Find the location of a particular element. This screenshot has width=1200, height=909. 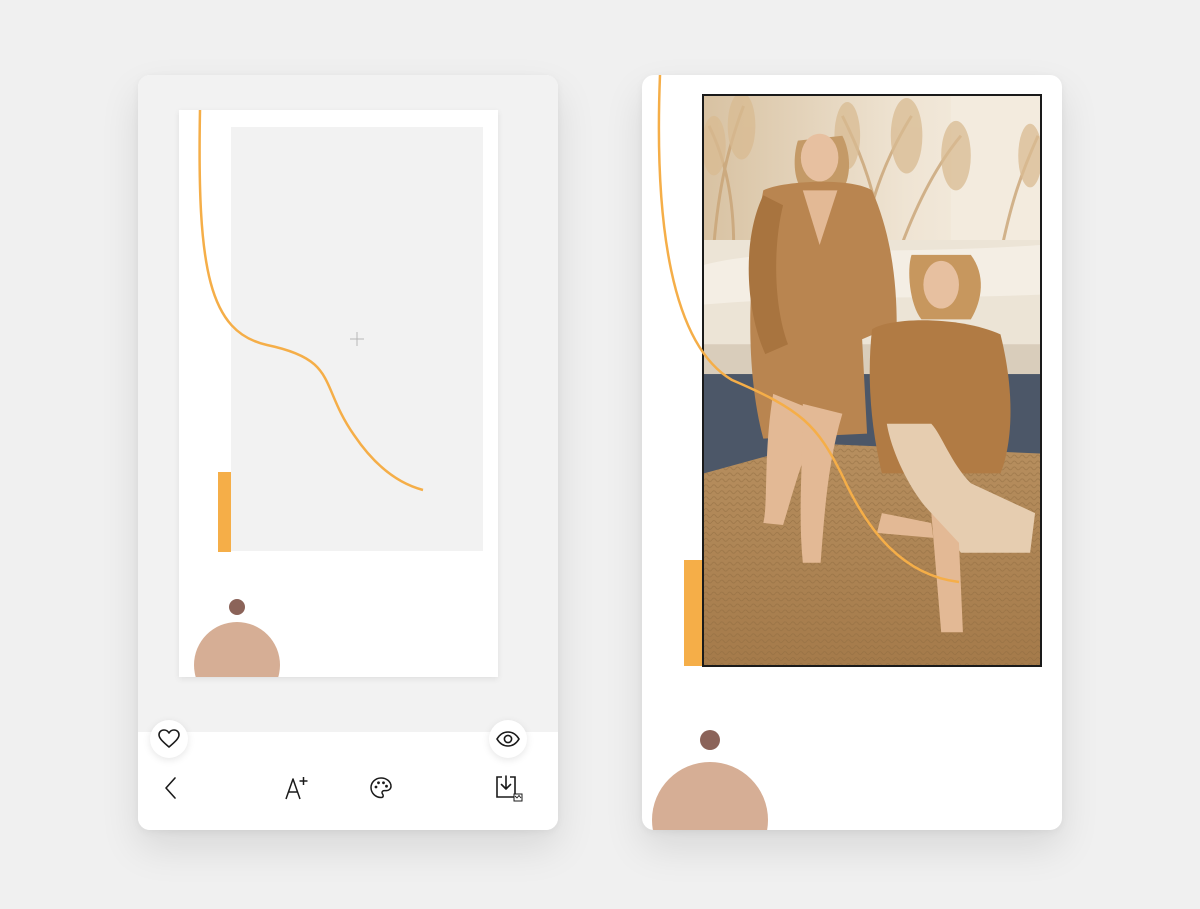

eye-icon is located at coordinates (508, 739).